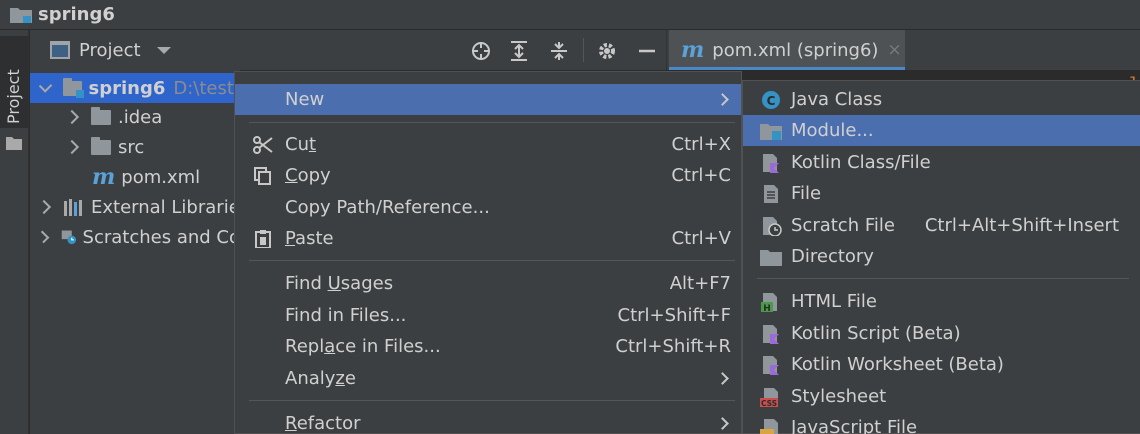  I want to click on tree-item-path: D:\test\, so click(206, 88).